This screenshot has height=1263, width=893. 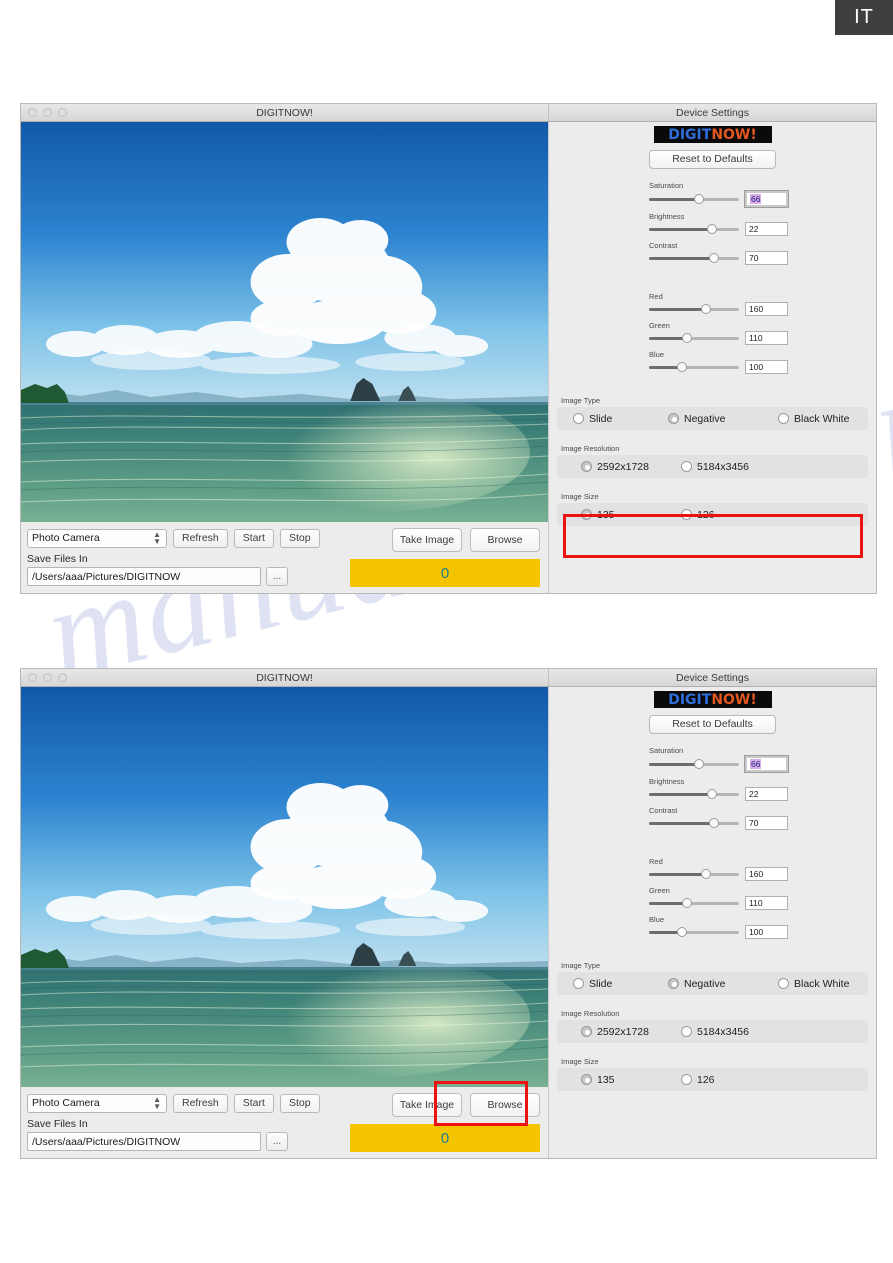 I want to click on image-type-options: Slide Negative Black White, so click(x=712, y=983).